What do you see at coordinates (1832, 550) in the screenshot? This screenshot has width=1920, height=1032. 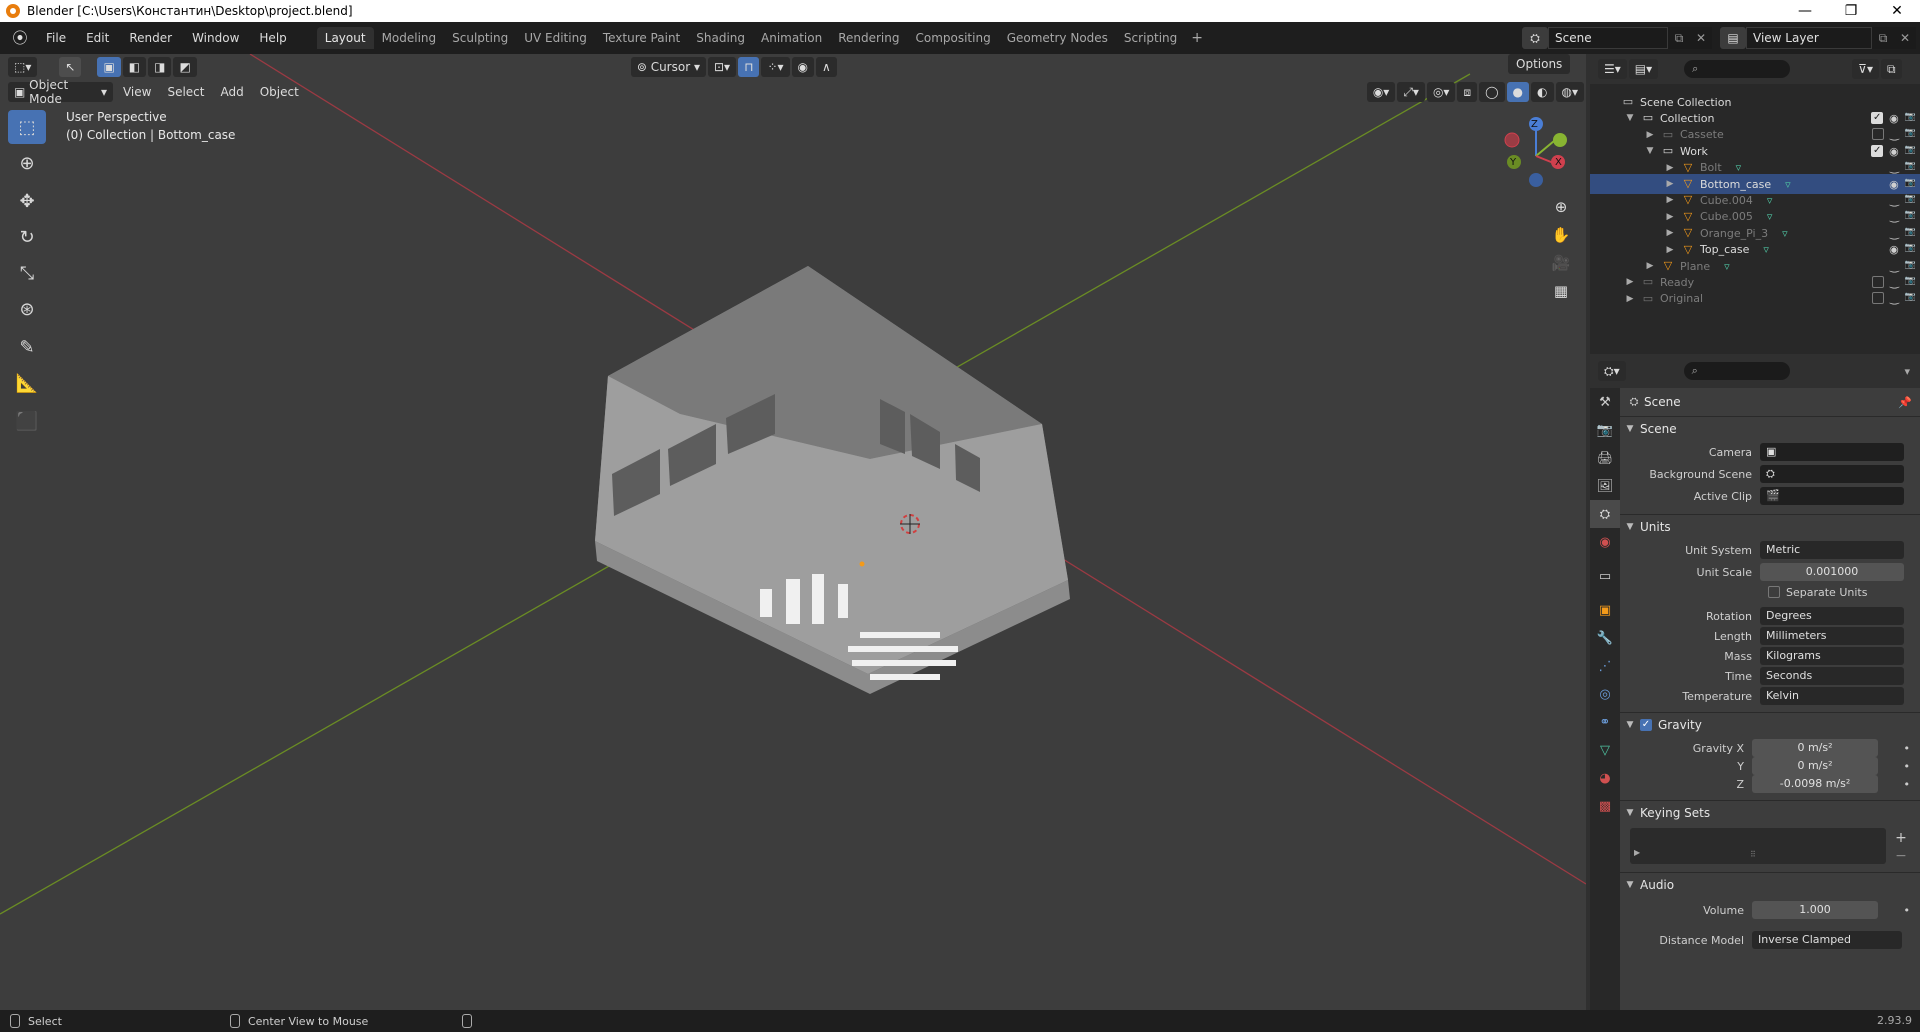 I see `unit-system-dropdown: Metric` at bounding box center [1832, 550].